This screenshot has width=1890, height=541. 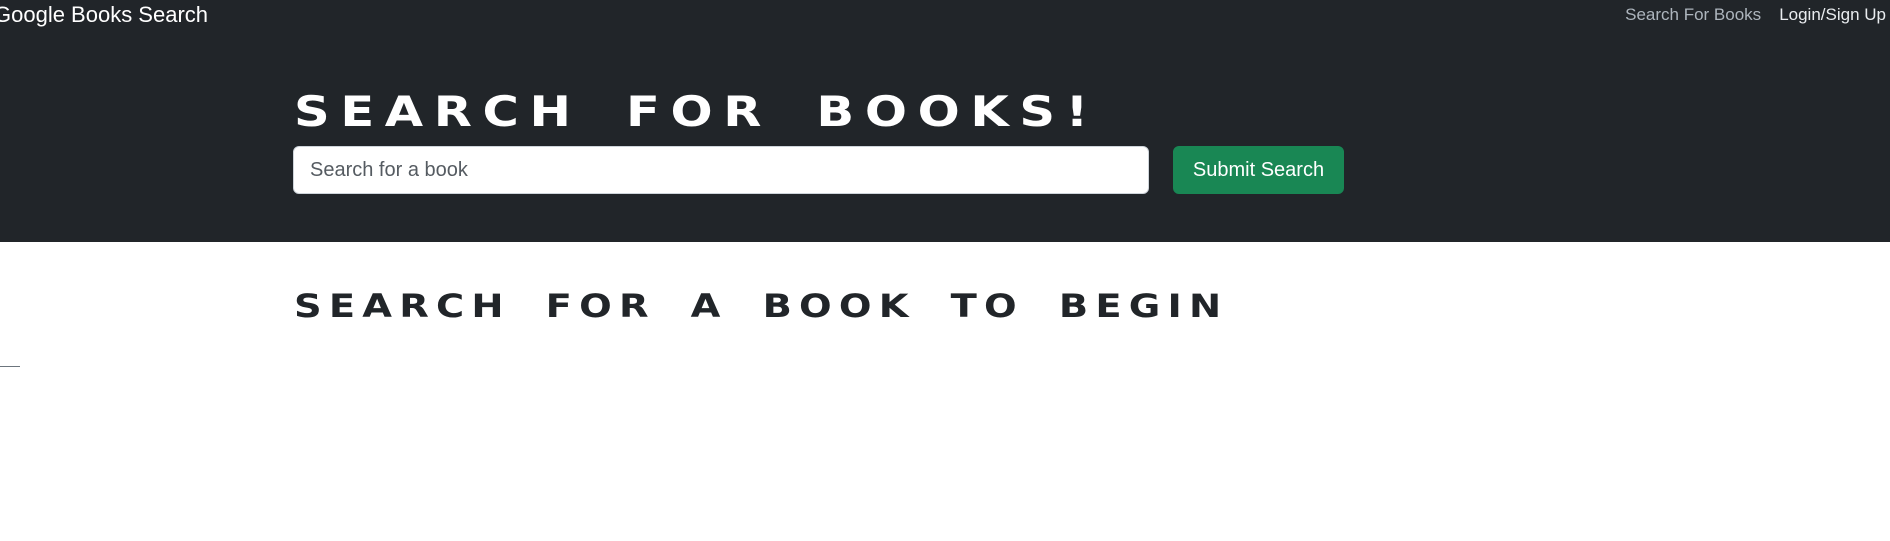 I want to click on search-input, so click(x=721, y=170).